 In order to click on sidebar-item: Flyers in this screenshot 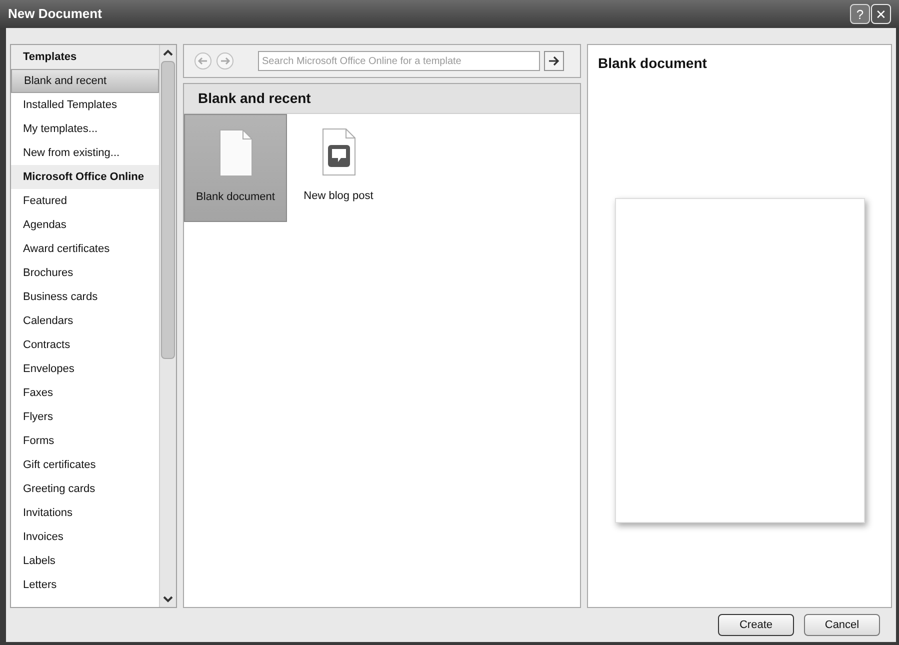, I will do `click(85, 417)`.